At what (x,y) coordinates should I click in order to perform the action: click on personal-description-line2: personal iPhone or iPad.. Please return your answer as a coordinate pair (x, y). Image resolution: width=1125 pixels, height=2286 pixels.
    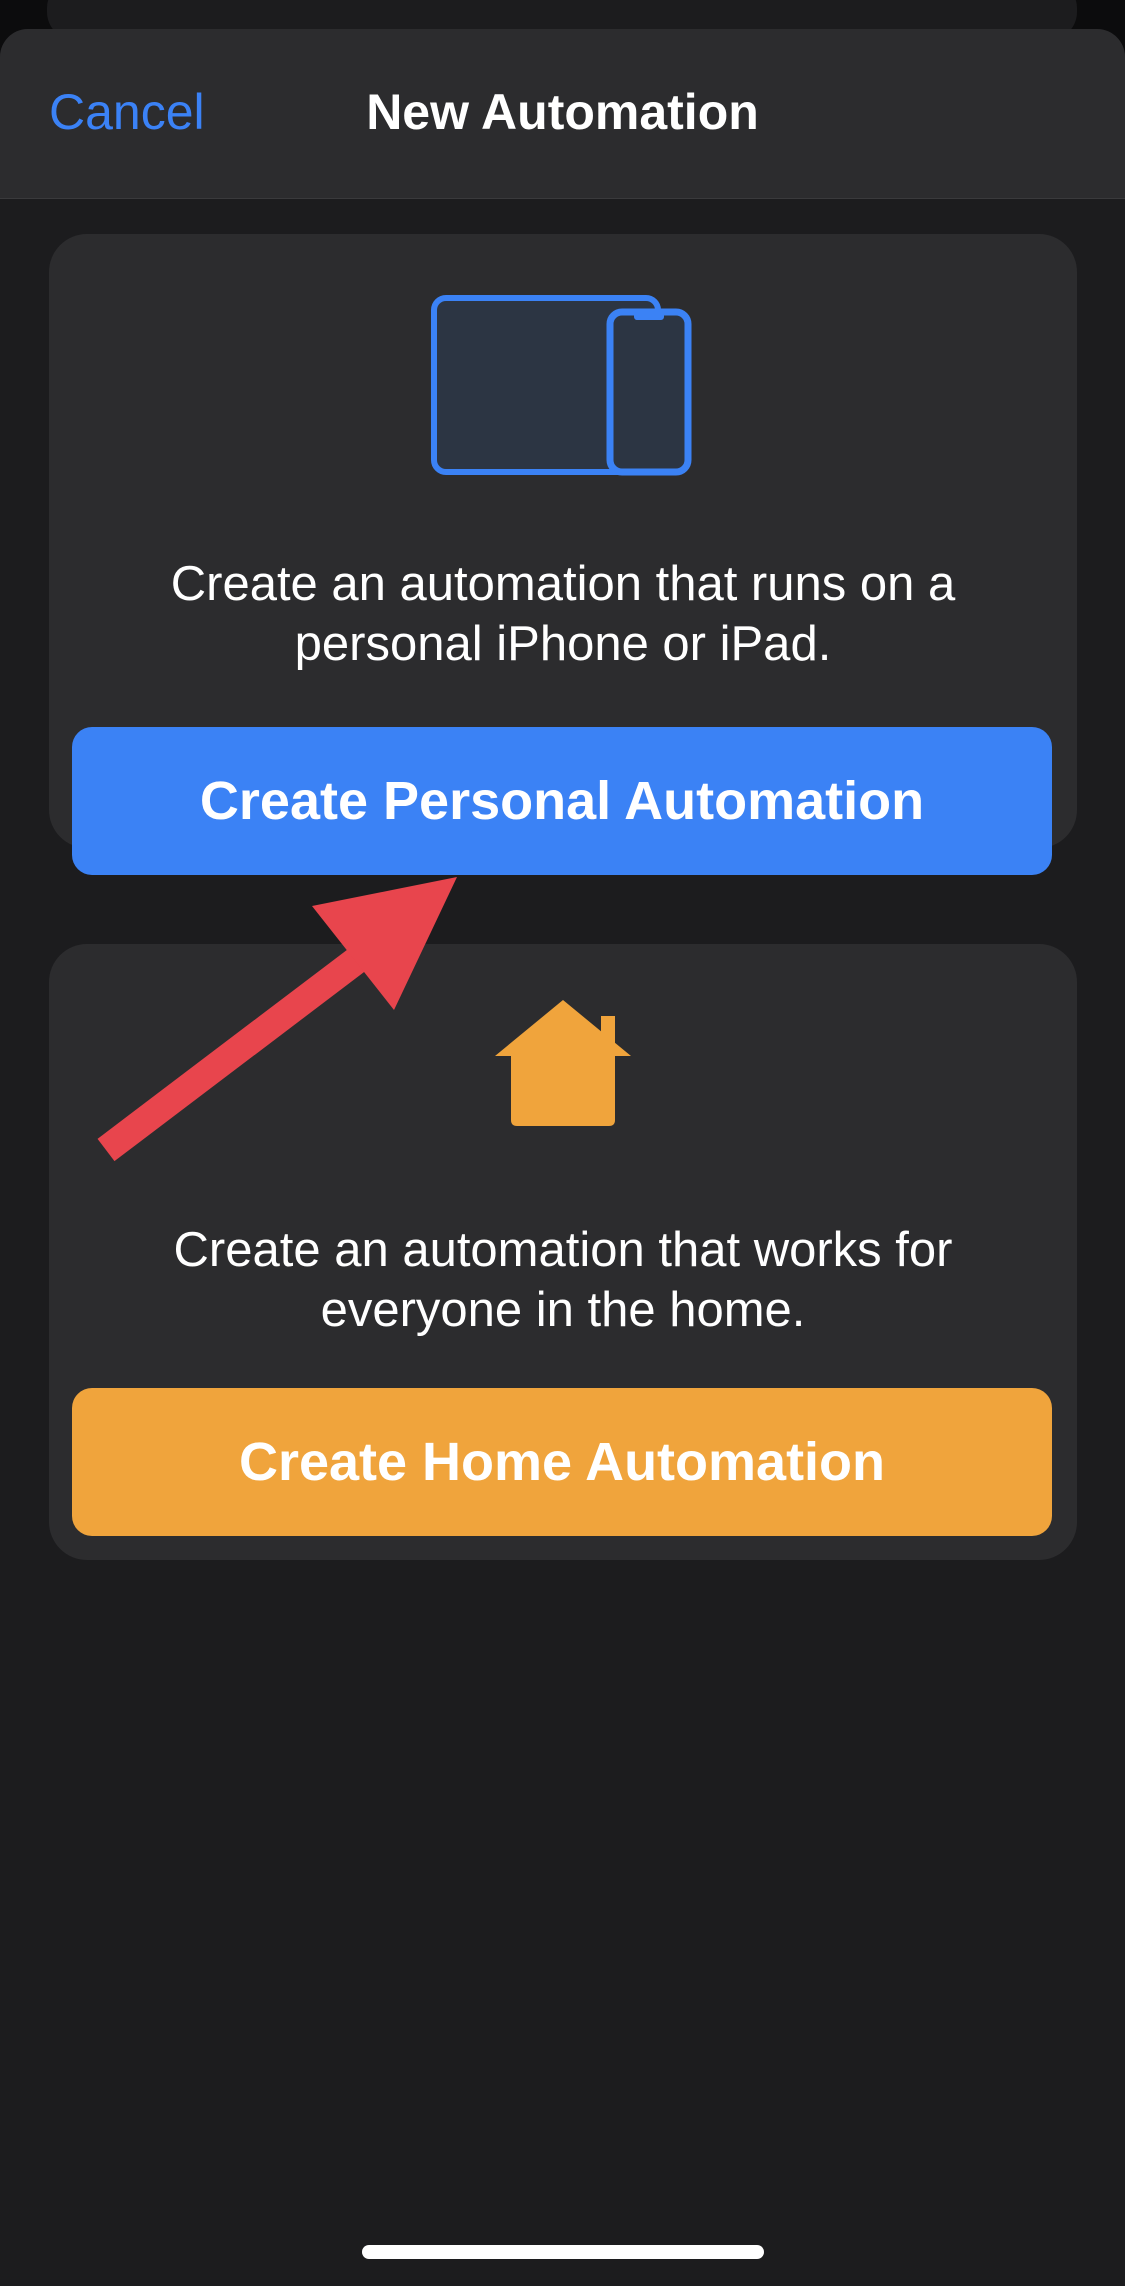
    Looking at the image, I should click on (563, 644).